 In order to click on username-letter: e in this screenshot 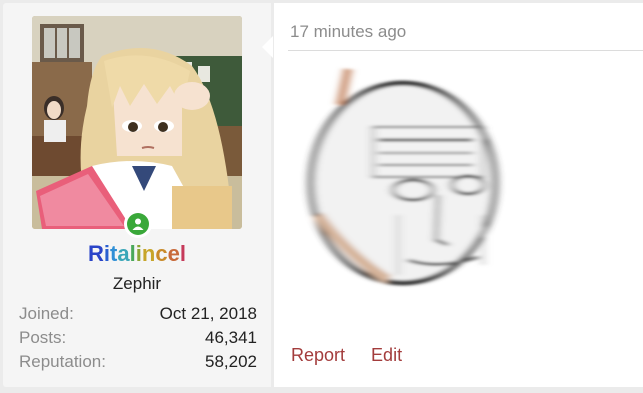, I will do `click(173, 253)`.